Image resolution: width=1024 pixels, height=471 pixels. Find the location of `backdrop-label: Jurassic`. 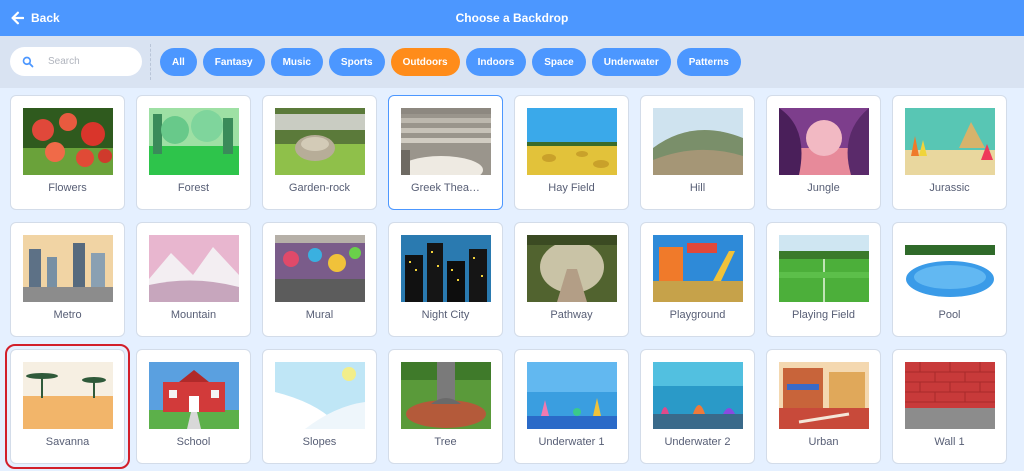

backdrop-label: Jurassic is located at coordinates (949, 188).